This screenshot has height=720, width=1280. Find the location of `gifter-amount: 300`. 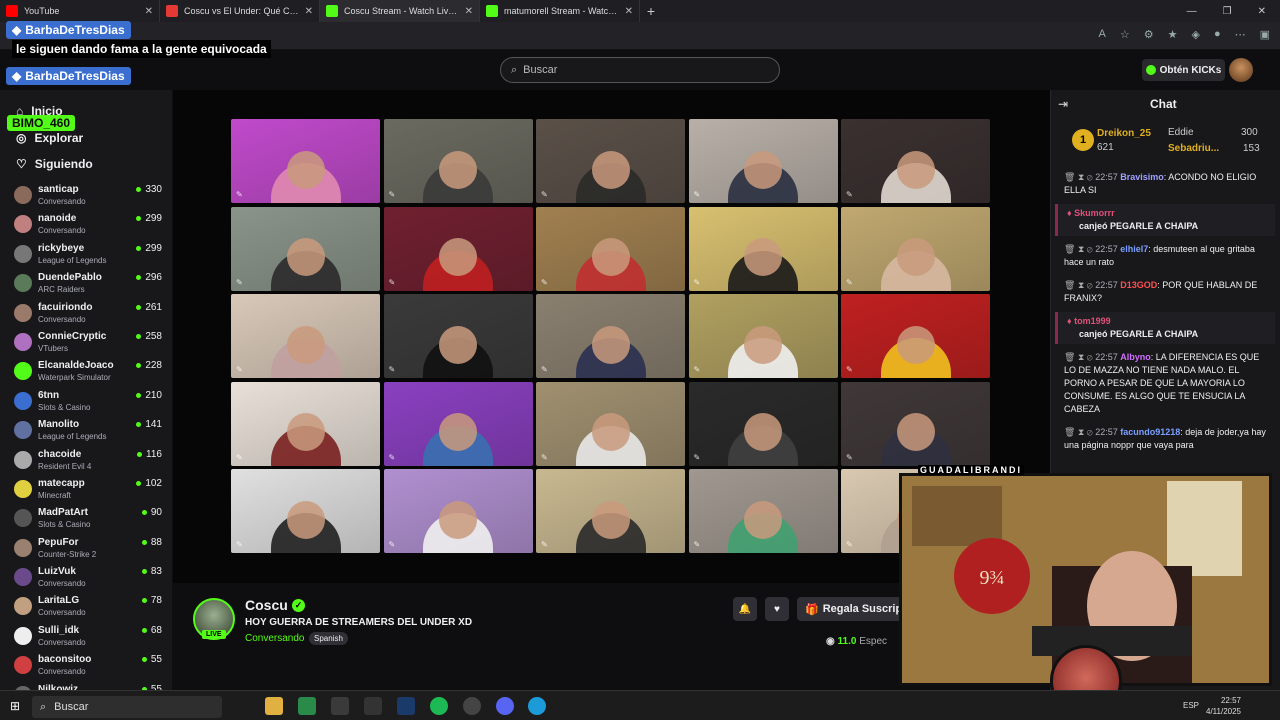

gifter-amount: 300 is located at coordinates (1249, 132).